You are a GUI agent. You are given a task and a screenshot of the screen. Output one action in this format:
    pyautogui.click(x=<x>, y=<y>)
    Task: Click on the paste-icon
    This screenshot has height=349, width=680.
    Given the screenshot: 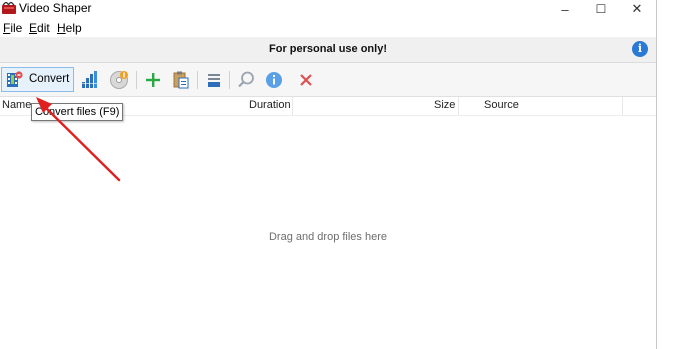 What is the action you would take?
    pyautogui.click(x=181, y=80)
    